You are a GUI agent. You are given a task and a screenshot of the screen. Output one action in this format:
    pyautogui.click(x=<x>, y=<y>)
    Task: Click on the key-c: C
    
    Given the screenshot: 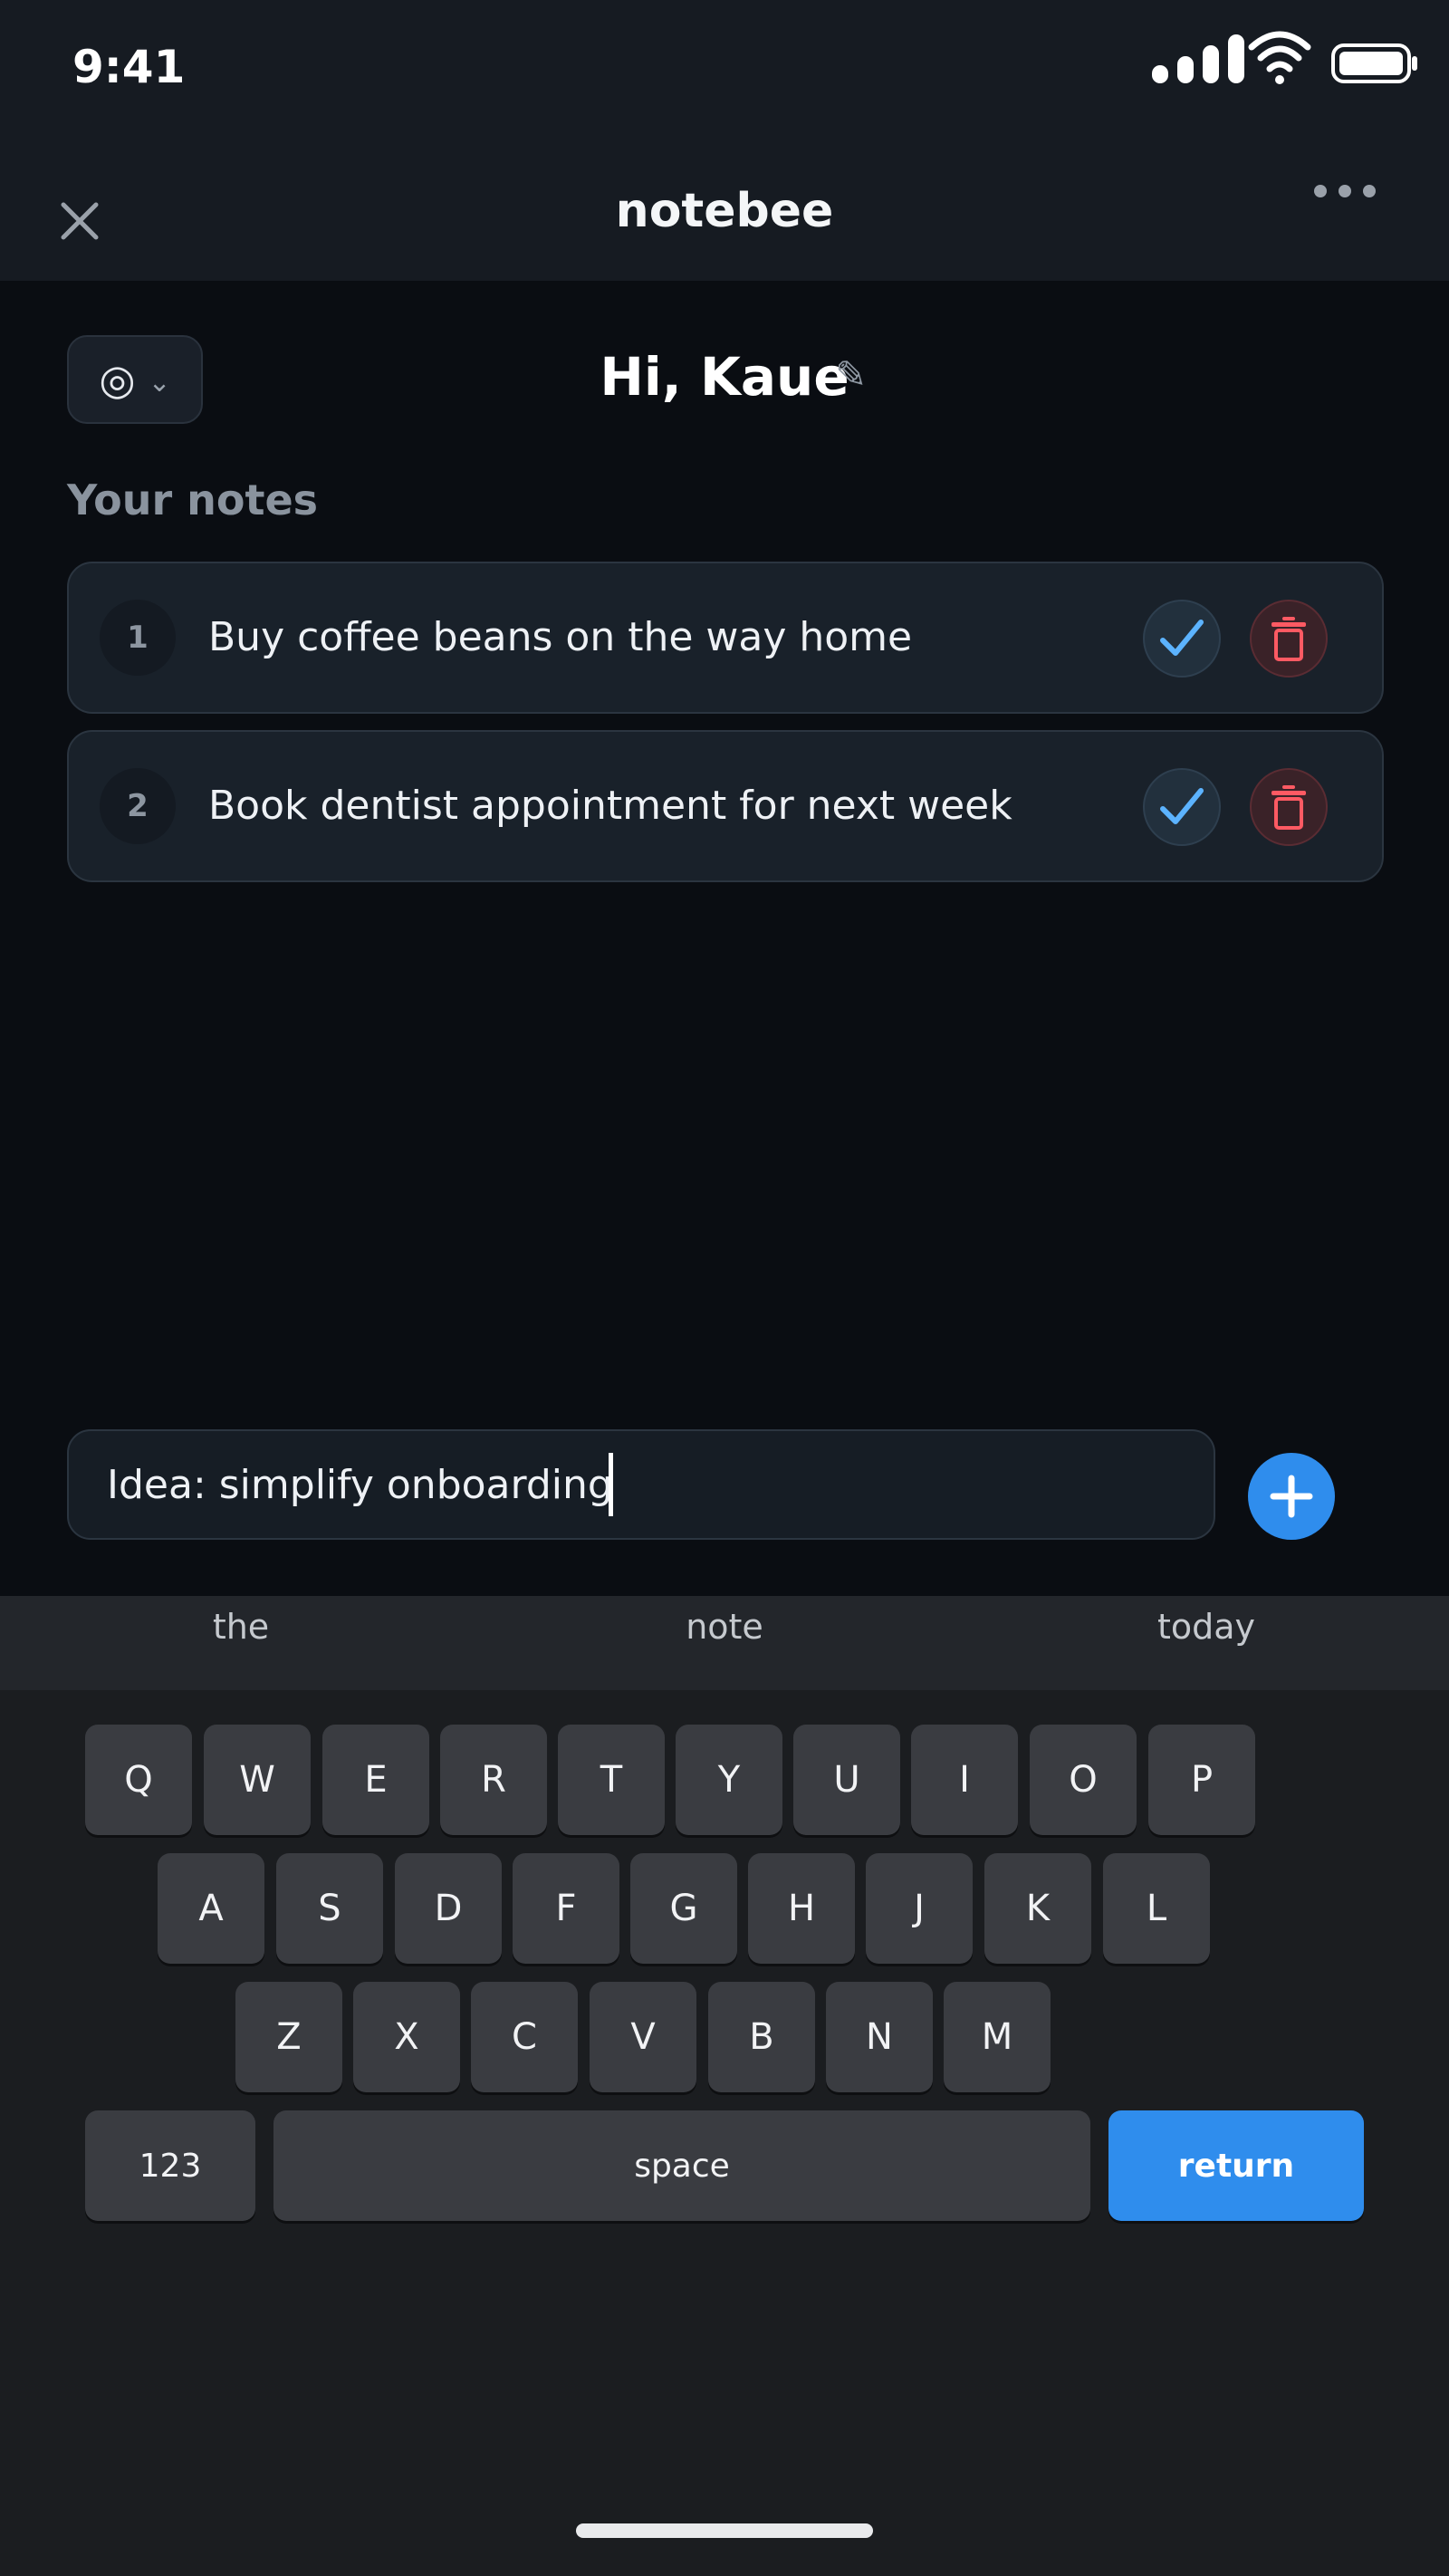 What is the action you would take?
    pyautogui.click(x=524, y=2037)
    